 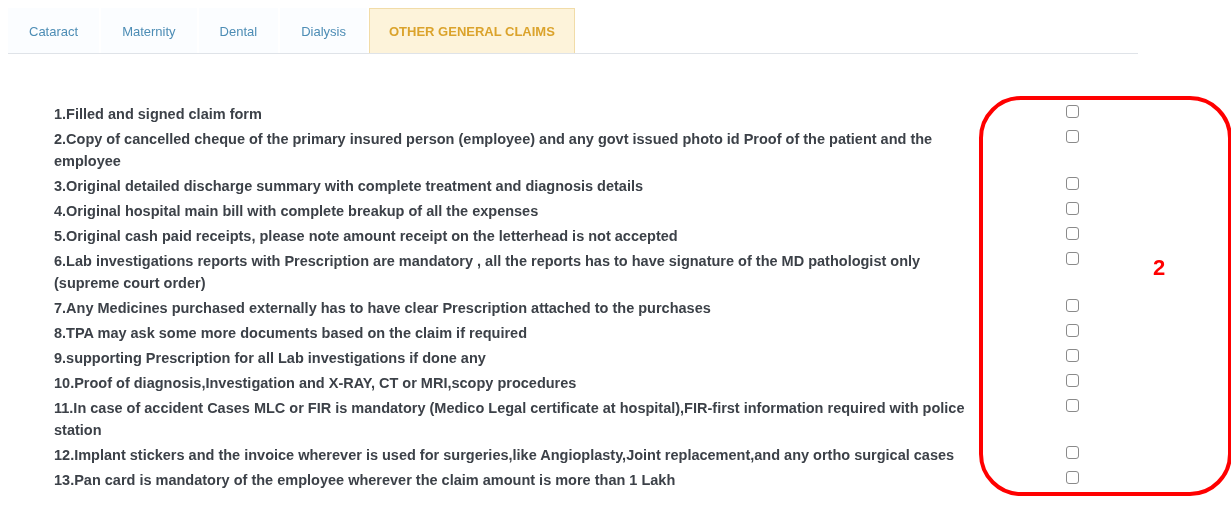 What do you see at coordinates (1159, 268) in the screenshot?
I see `annotation-number: 2` at bounding box center [1159, 268].